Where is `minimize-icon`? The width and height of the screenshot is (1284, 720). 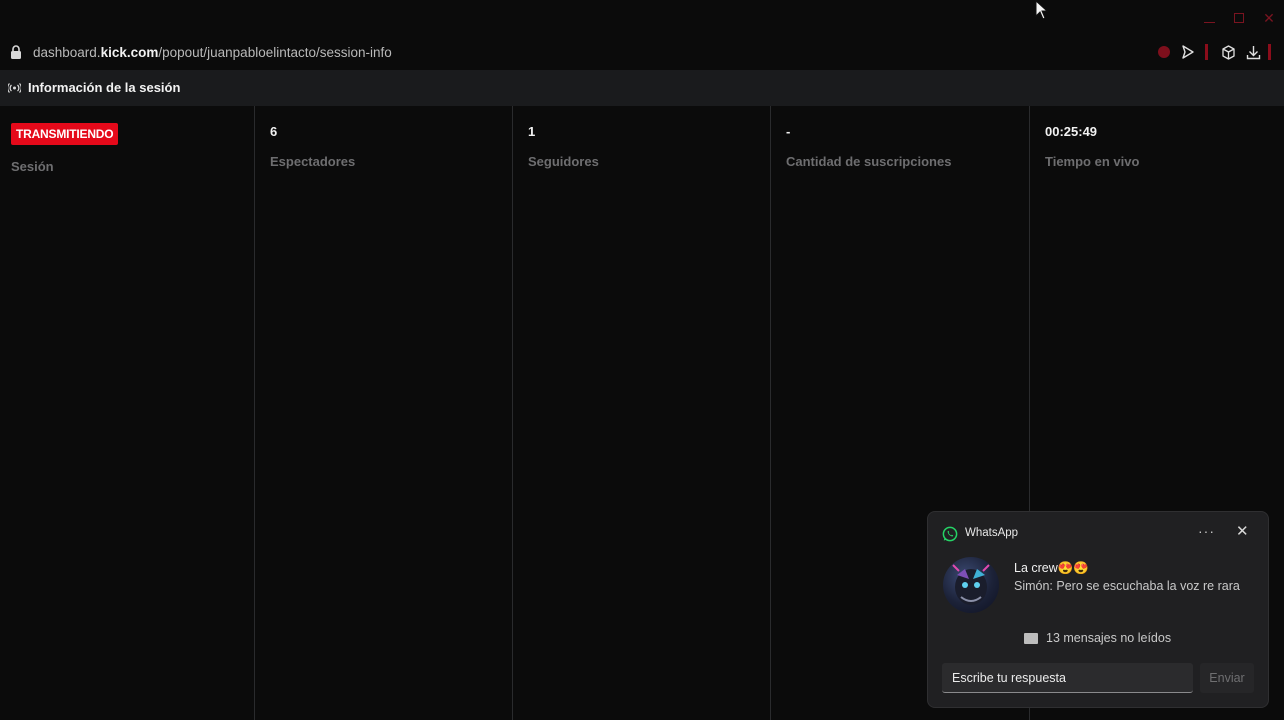
minimize-icon is located at coordinates (1209, 22).